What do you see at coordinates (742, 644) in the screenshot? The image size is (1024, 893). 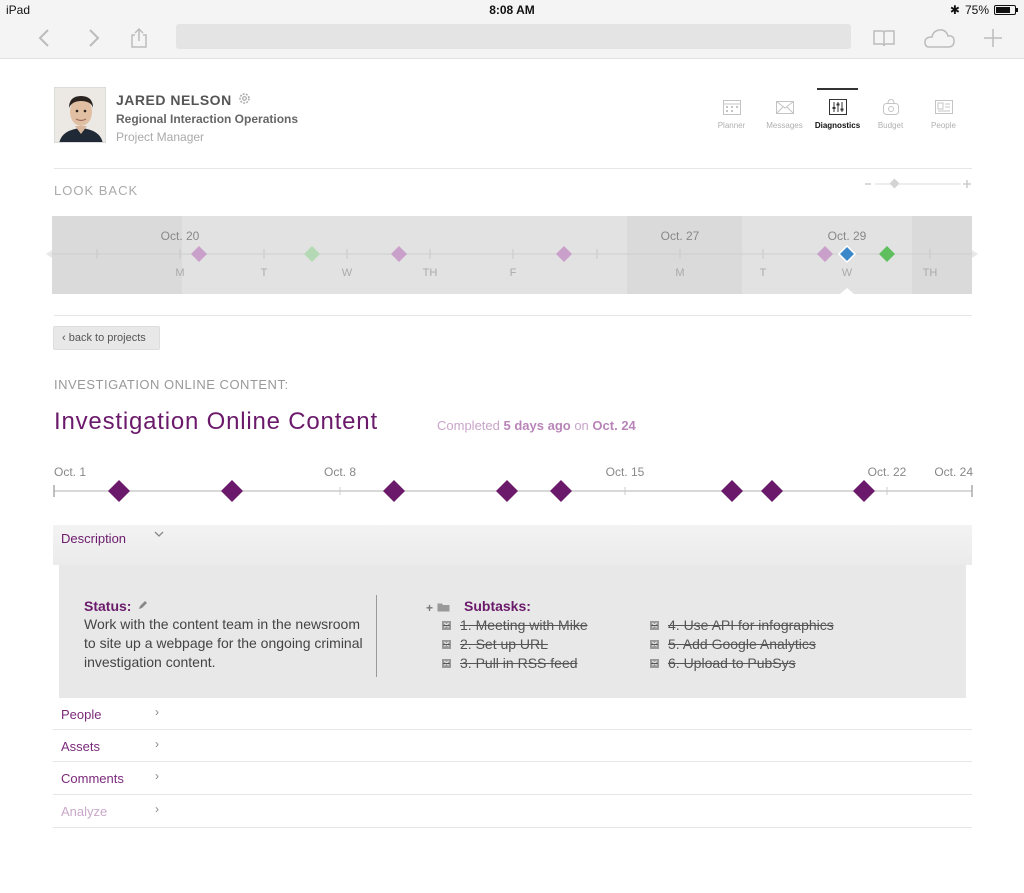 I see `subtask-label: 5. Add Google Analytics` at bounding box center [742, 644].